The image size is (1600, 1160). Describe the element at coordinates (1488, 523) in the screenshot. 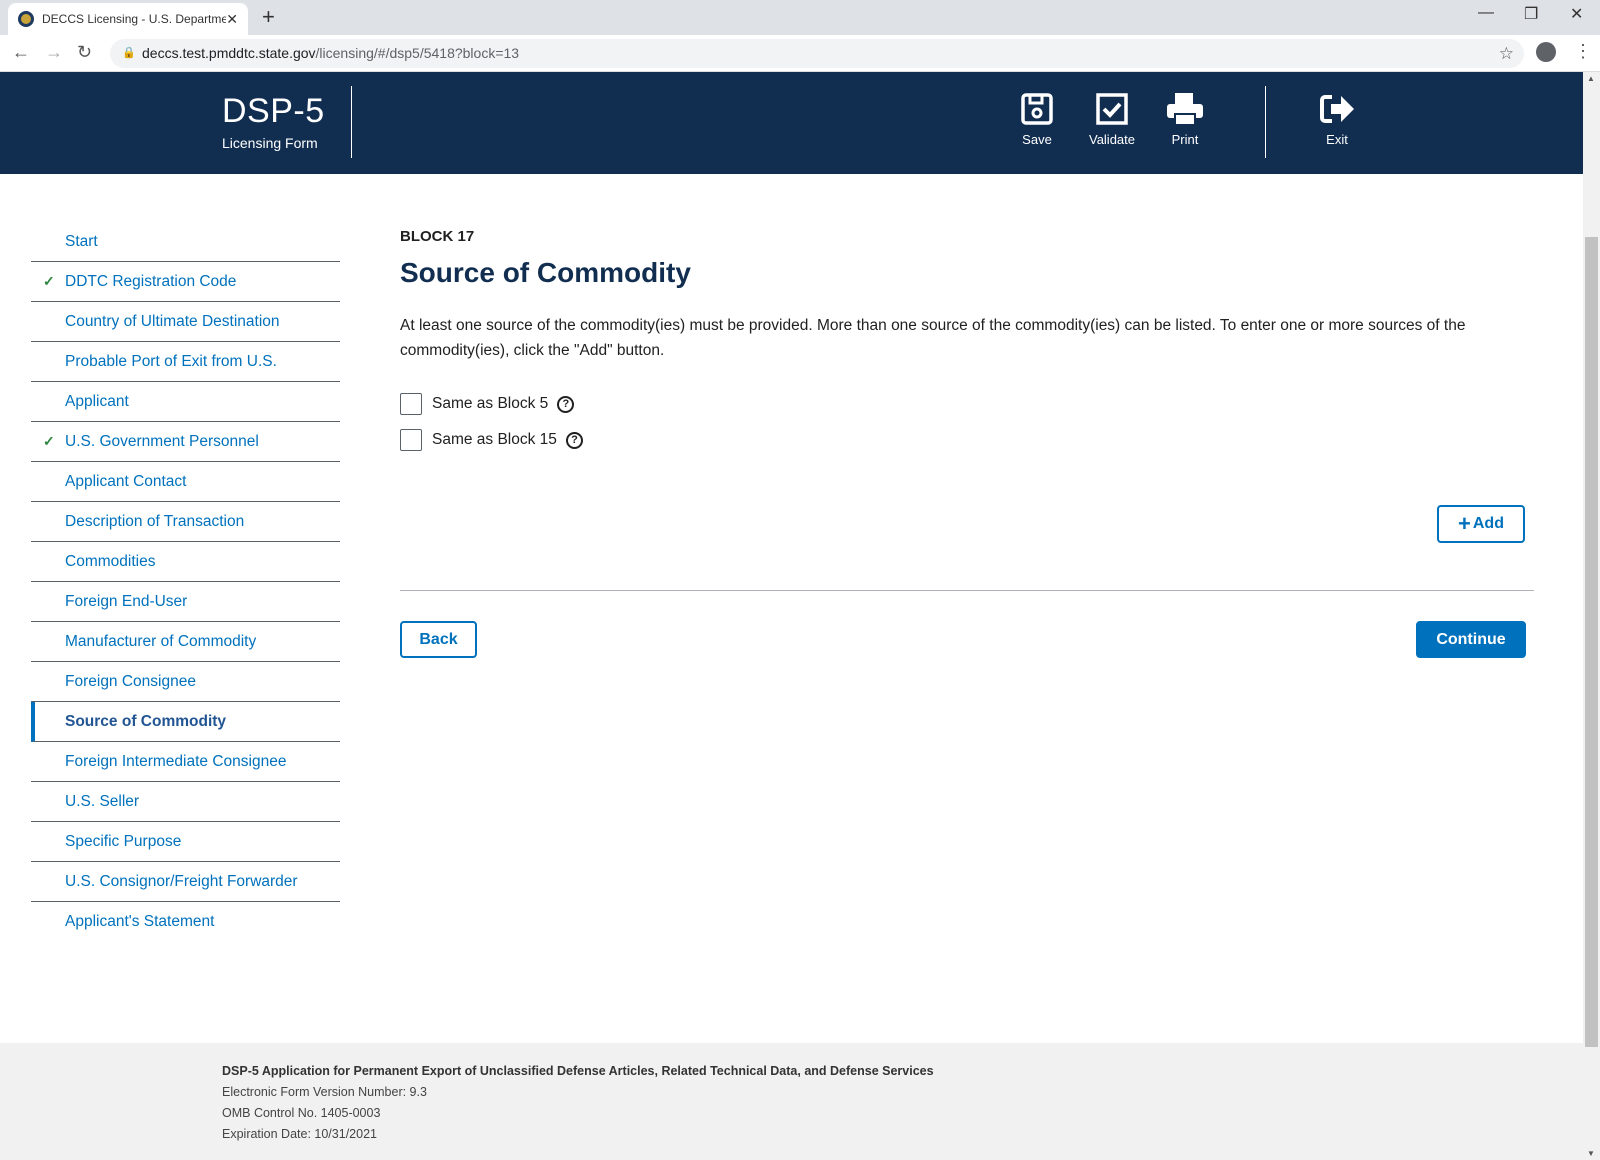

I see `add-label: Add` at that location.